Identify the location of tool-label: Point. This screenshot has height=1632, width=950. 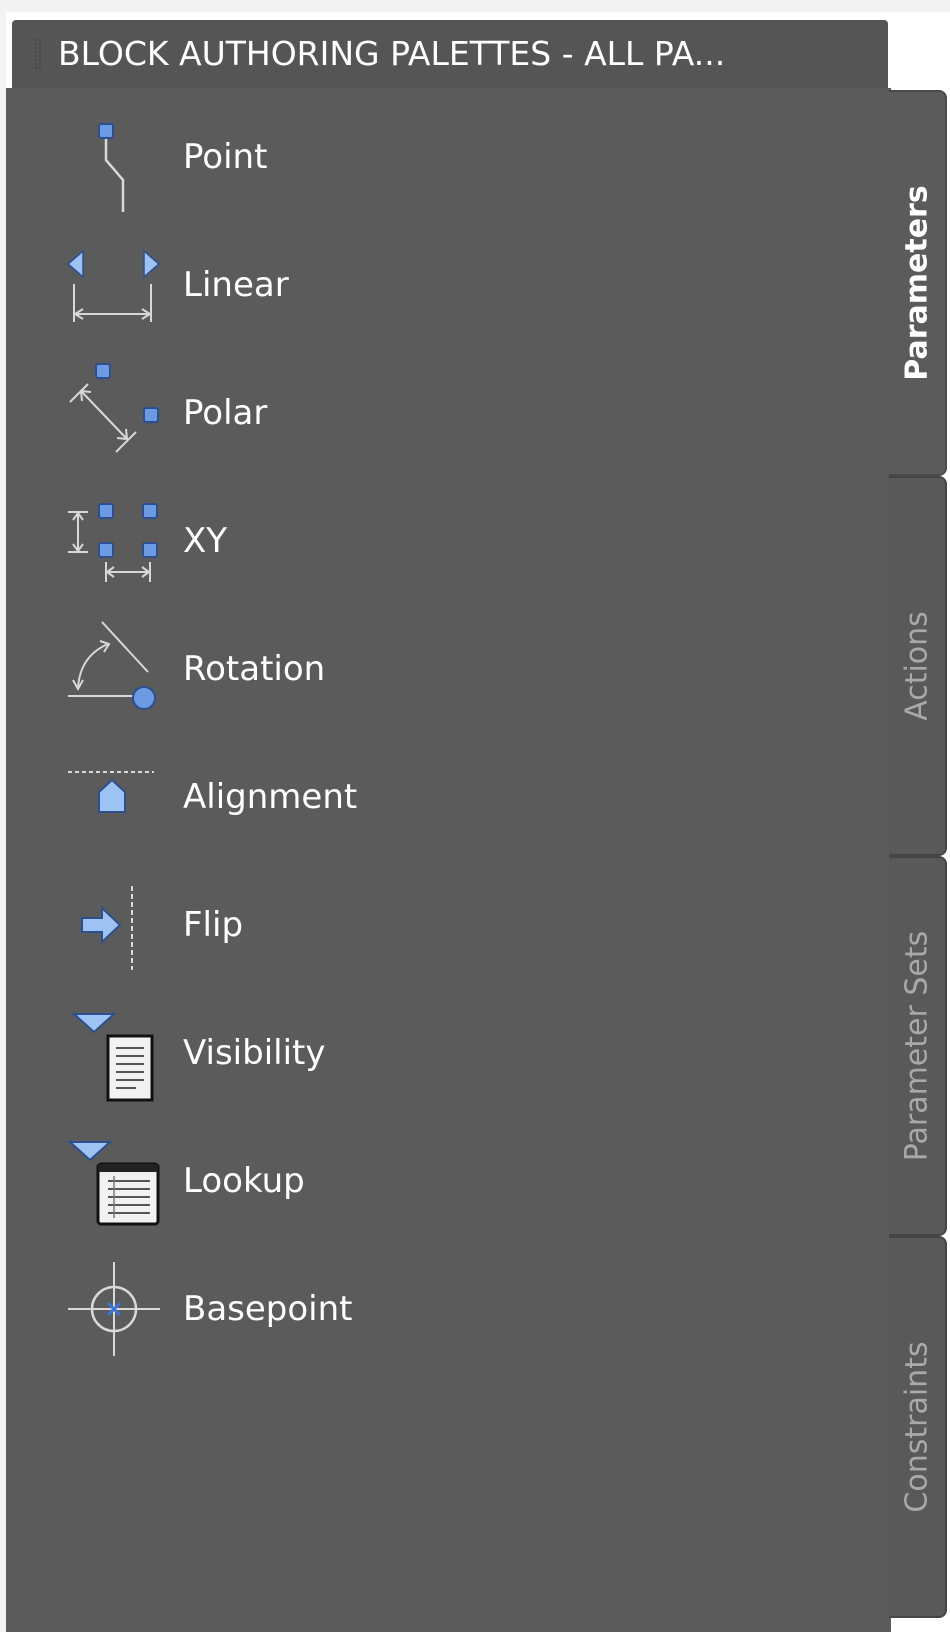
(225, 157).